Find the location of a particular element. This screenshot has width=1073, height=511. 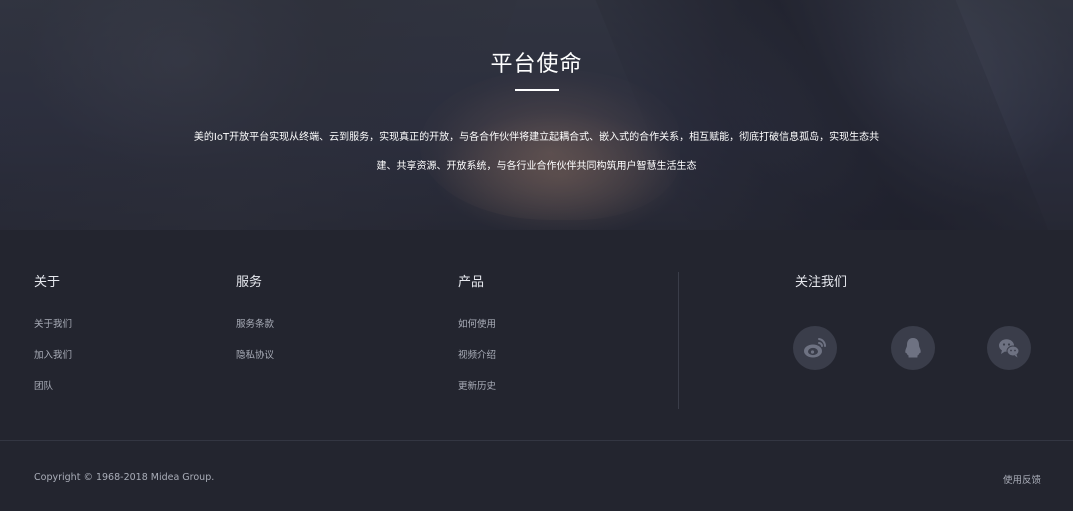

footer-column-about: 关于 关于我们 加入我们 团队 is located at coordinates (53, 342).